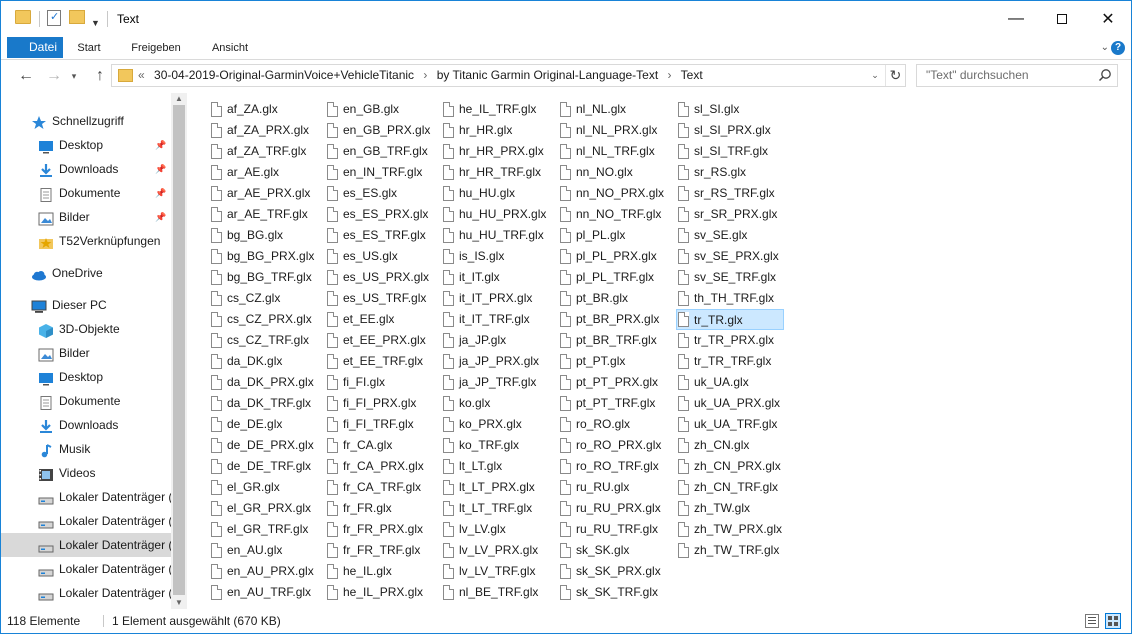  I want to click on sidebar-item: Dokumente, so click(86, 401).